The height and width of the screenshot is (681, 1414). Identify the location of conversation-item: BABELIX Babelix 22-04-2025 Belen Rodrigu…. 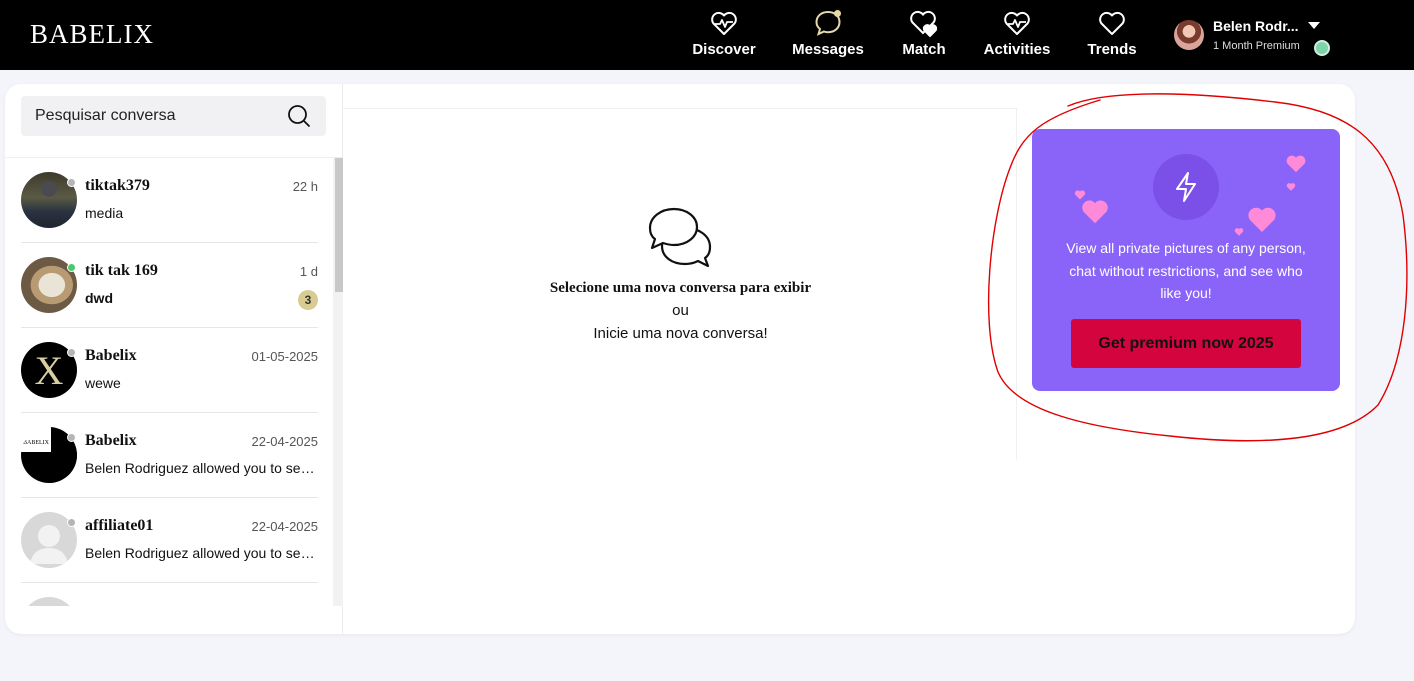
(169, 455).